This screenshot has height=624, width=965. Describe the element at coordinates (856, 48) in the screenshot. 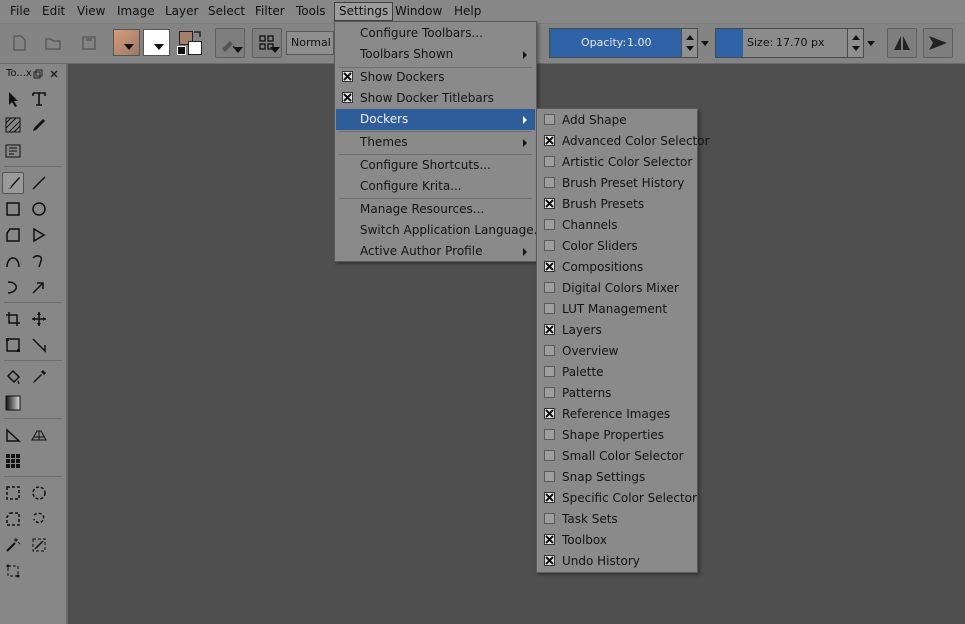

I see `spin-down-icon` at that location.